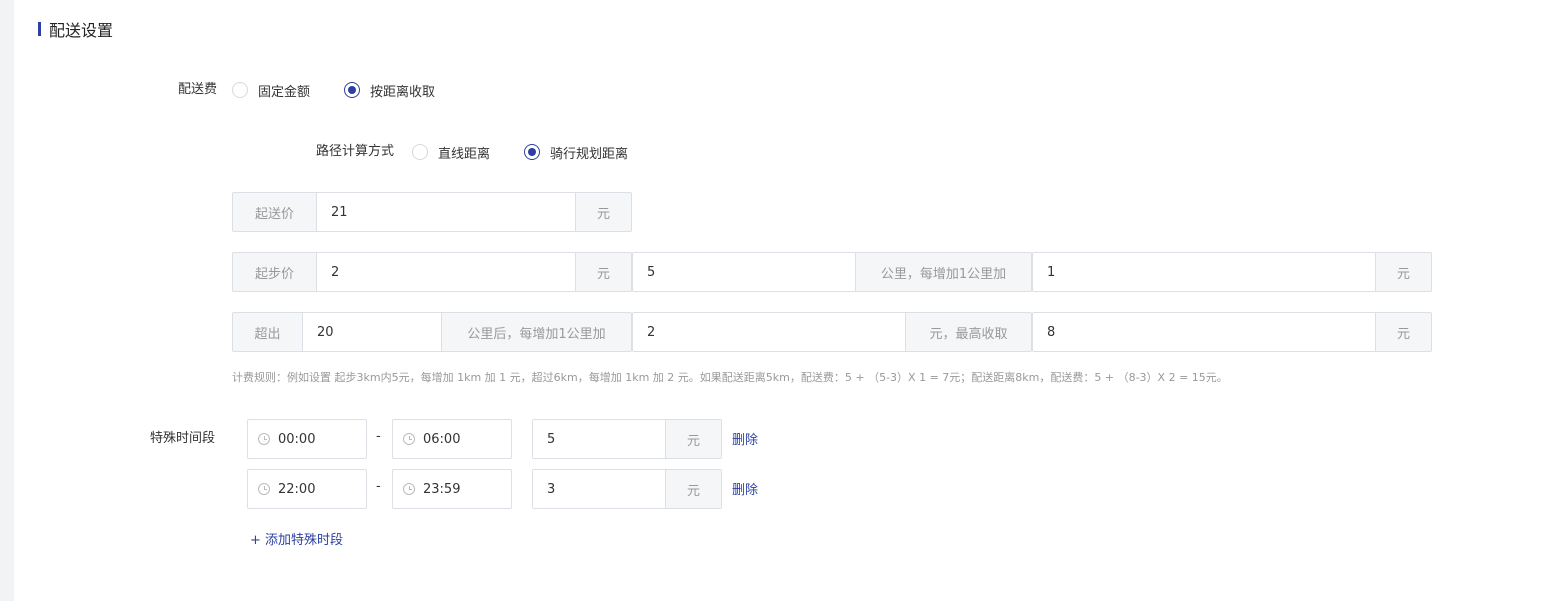 The height and width of the screenshot is (601, 1567). I want to click on start-km-suffix: 公里，每增加1公里加, so click(943, 272).